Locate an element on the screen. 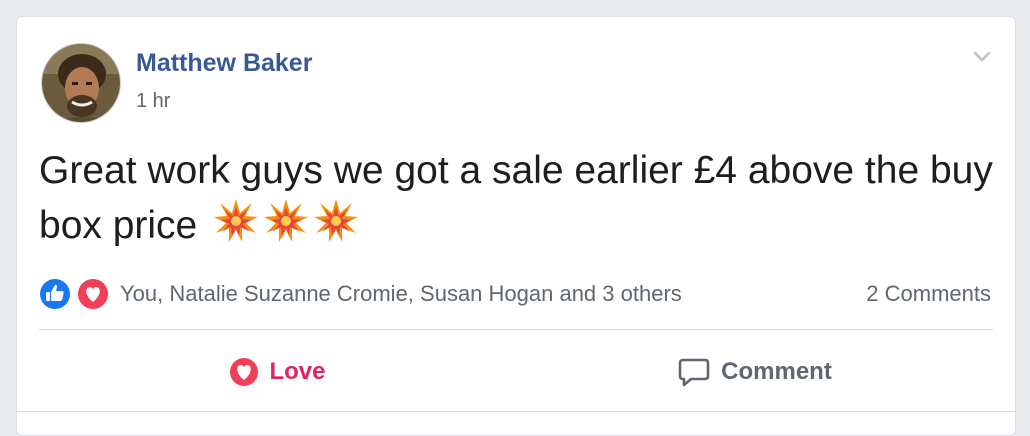 This screenshot has height=436, width=1030. avatar is located at coordinates (81, 83).